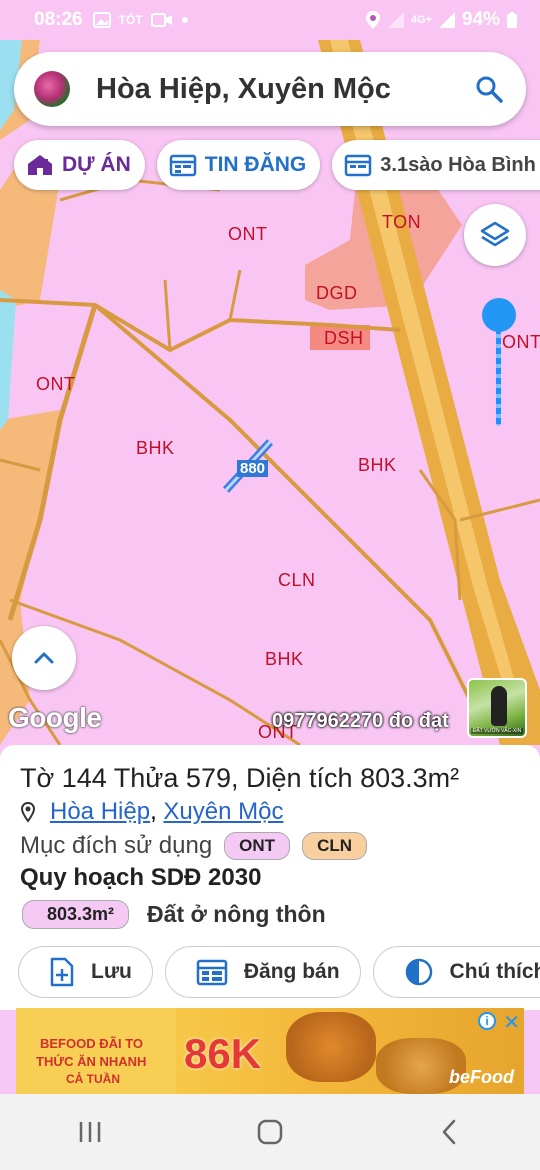 The width and height of the screenshot is (540, 1170). I want to click on zone-label-ont-right: ONT, so click(521, 342).